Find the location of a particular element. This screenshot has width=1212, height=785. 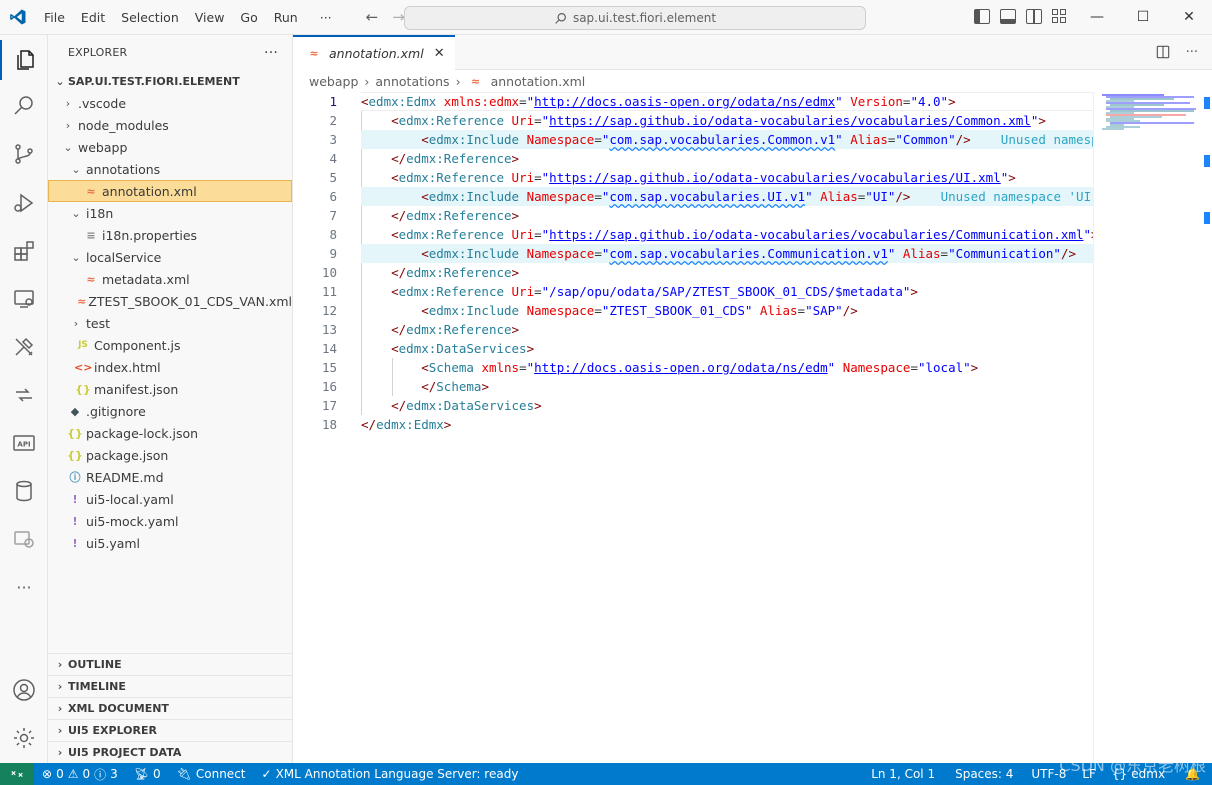

ports-indicator: 📡︎ 0 is located at coordinates (147, 774).